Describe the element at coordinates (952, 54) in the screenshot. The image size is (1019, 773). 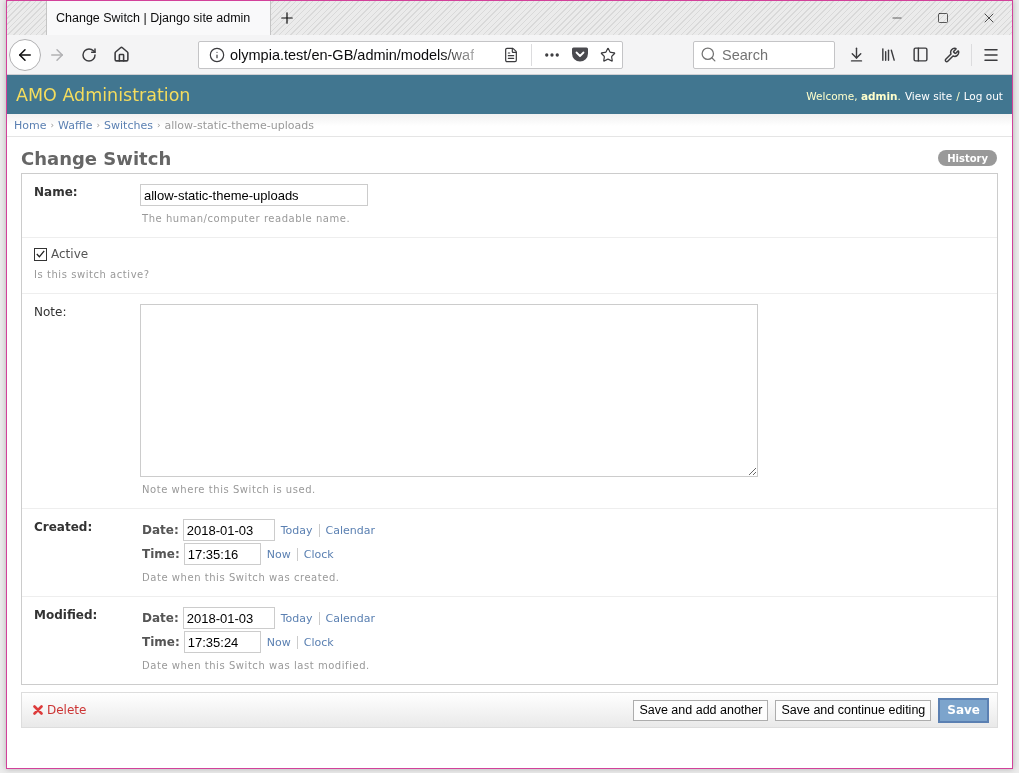
I see `wrench-icon` at that location.